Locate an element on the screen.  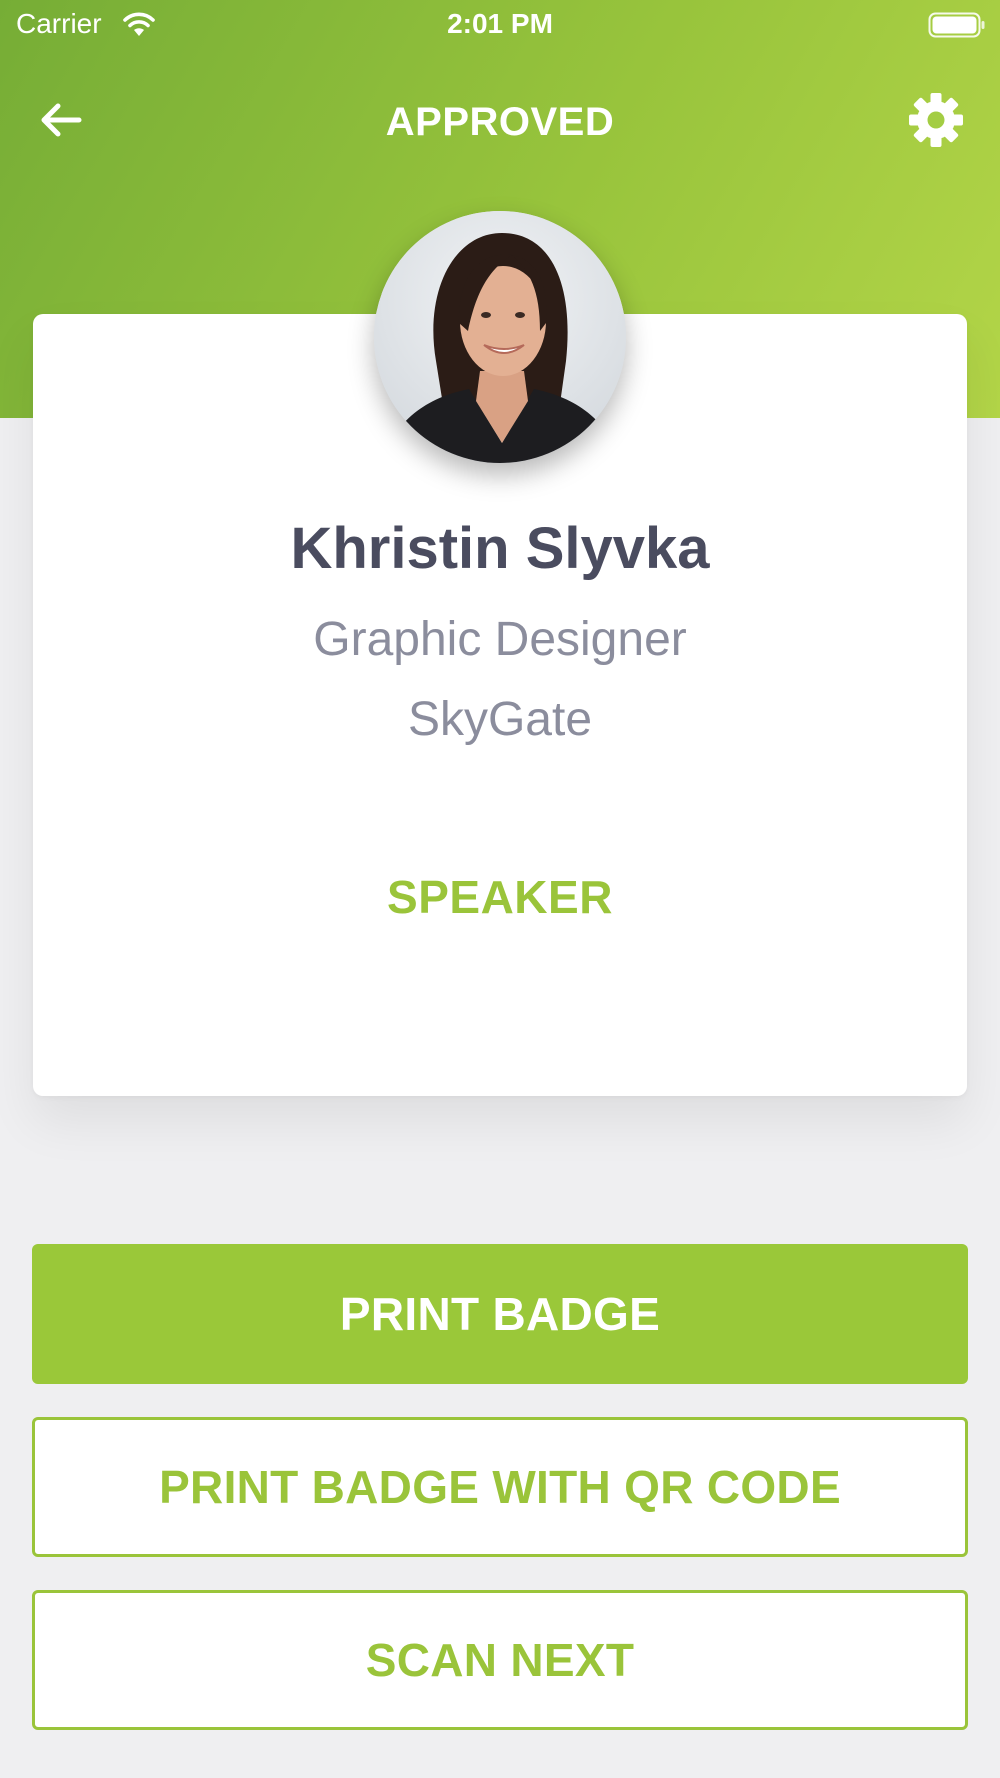
scan-next-button-label: SCAN NEXT is located at coordinates (500, 1660).